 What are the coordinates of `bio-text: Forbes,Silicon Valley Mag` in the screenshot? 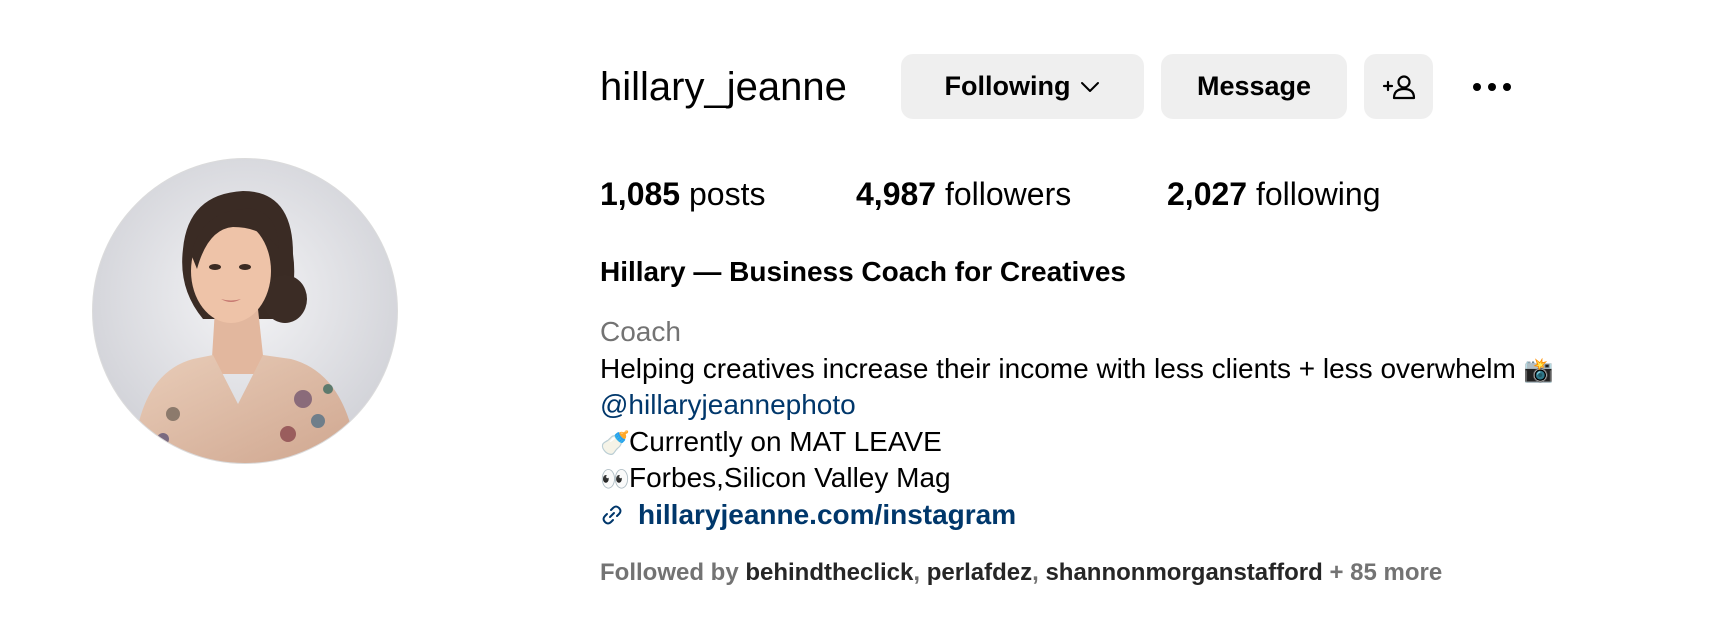 It's located at (790, 477).